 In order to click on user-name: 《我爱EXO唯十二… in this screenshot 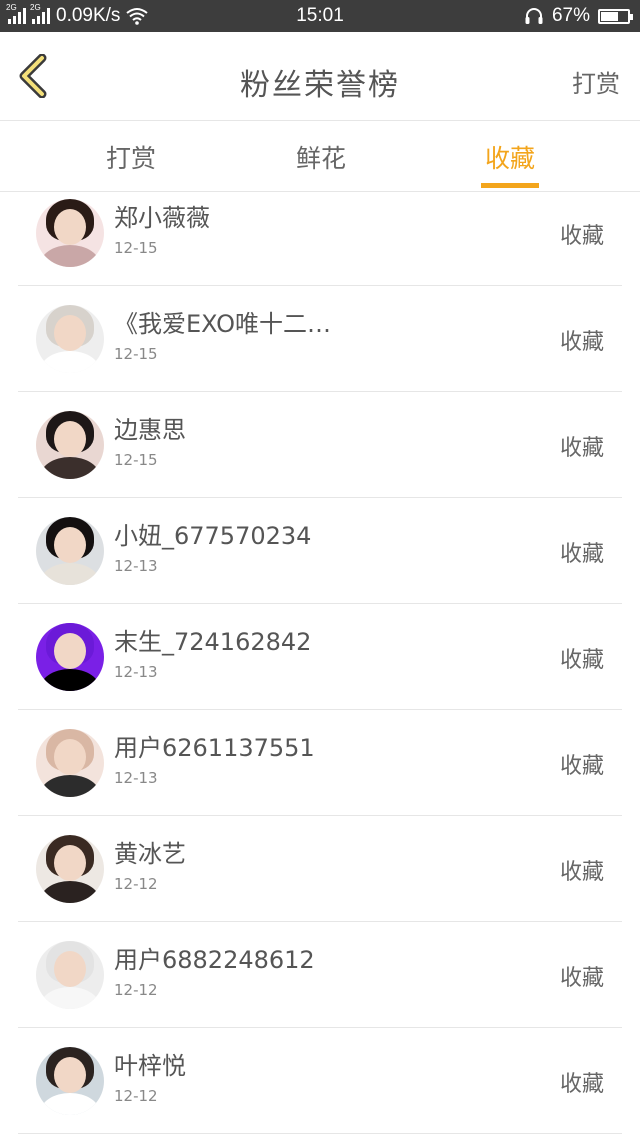, I will do `click(222, 324)`.